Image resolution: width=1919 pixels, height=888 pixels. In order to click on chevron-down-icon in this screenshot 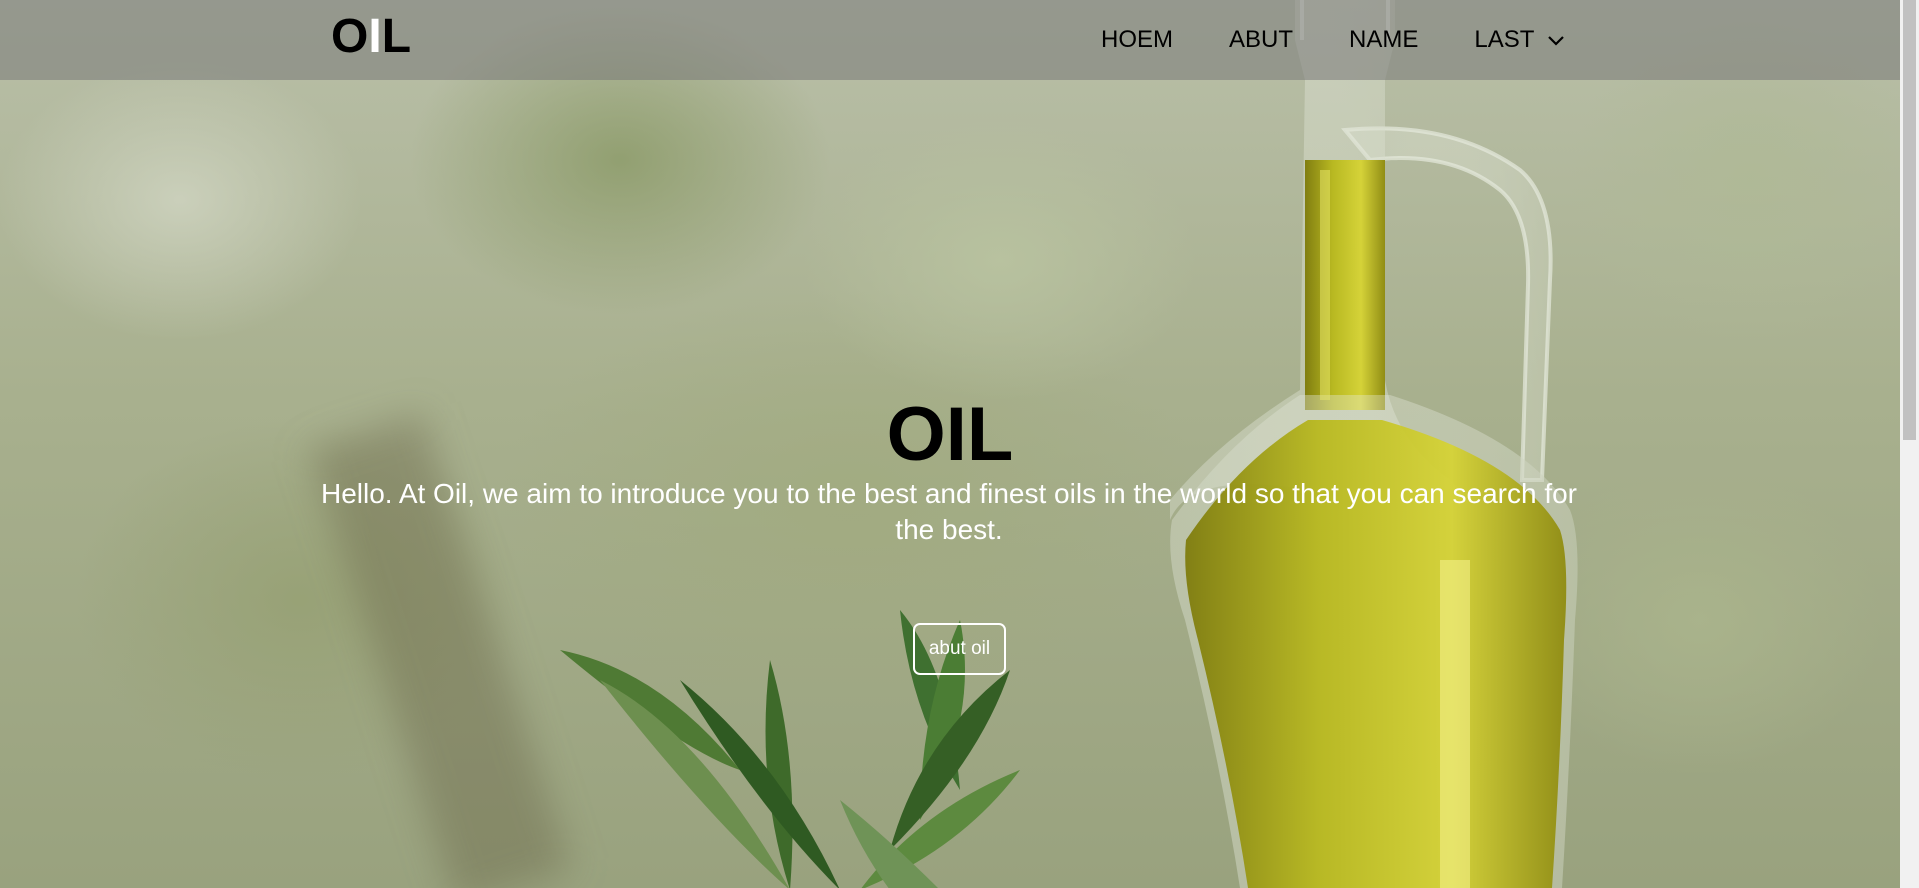, I will do `click(1556, 41)`.